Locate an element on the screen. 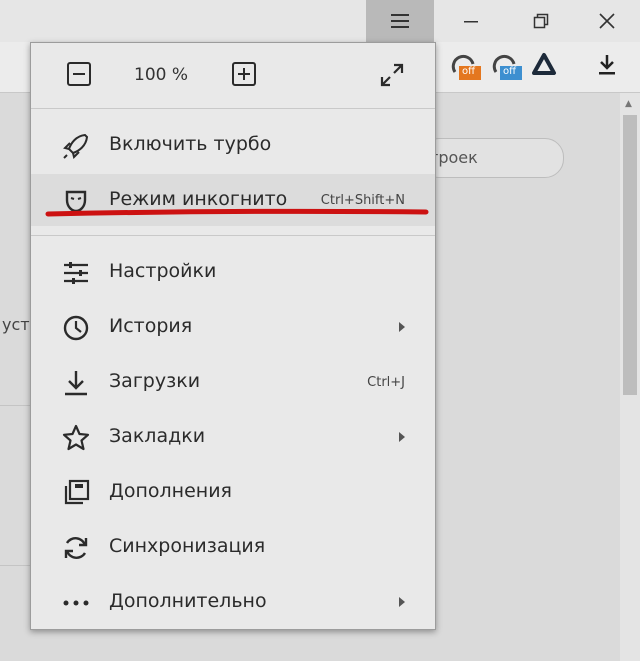 The width and height of the screenshot is (640, 661). minimize-icon is located at coordinates (471, 22).